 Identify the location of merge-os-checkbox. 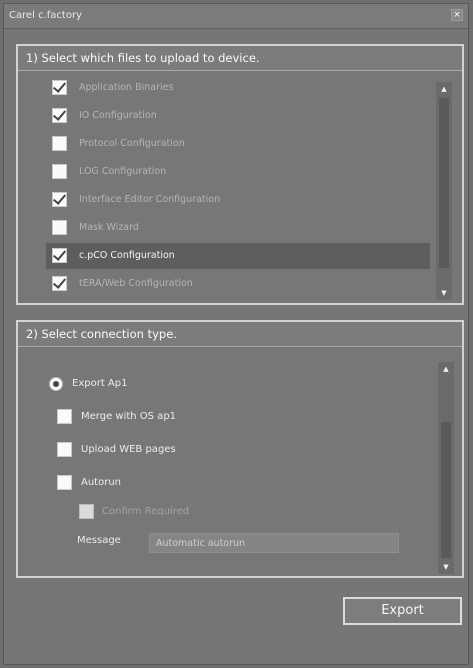
(64, 416).